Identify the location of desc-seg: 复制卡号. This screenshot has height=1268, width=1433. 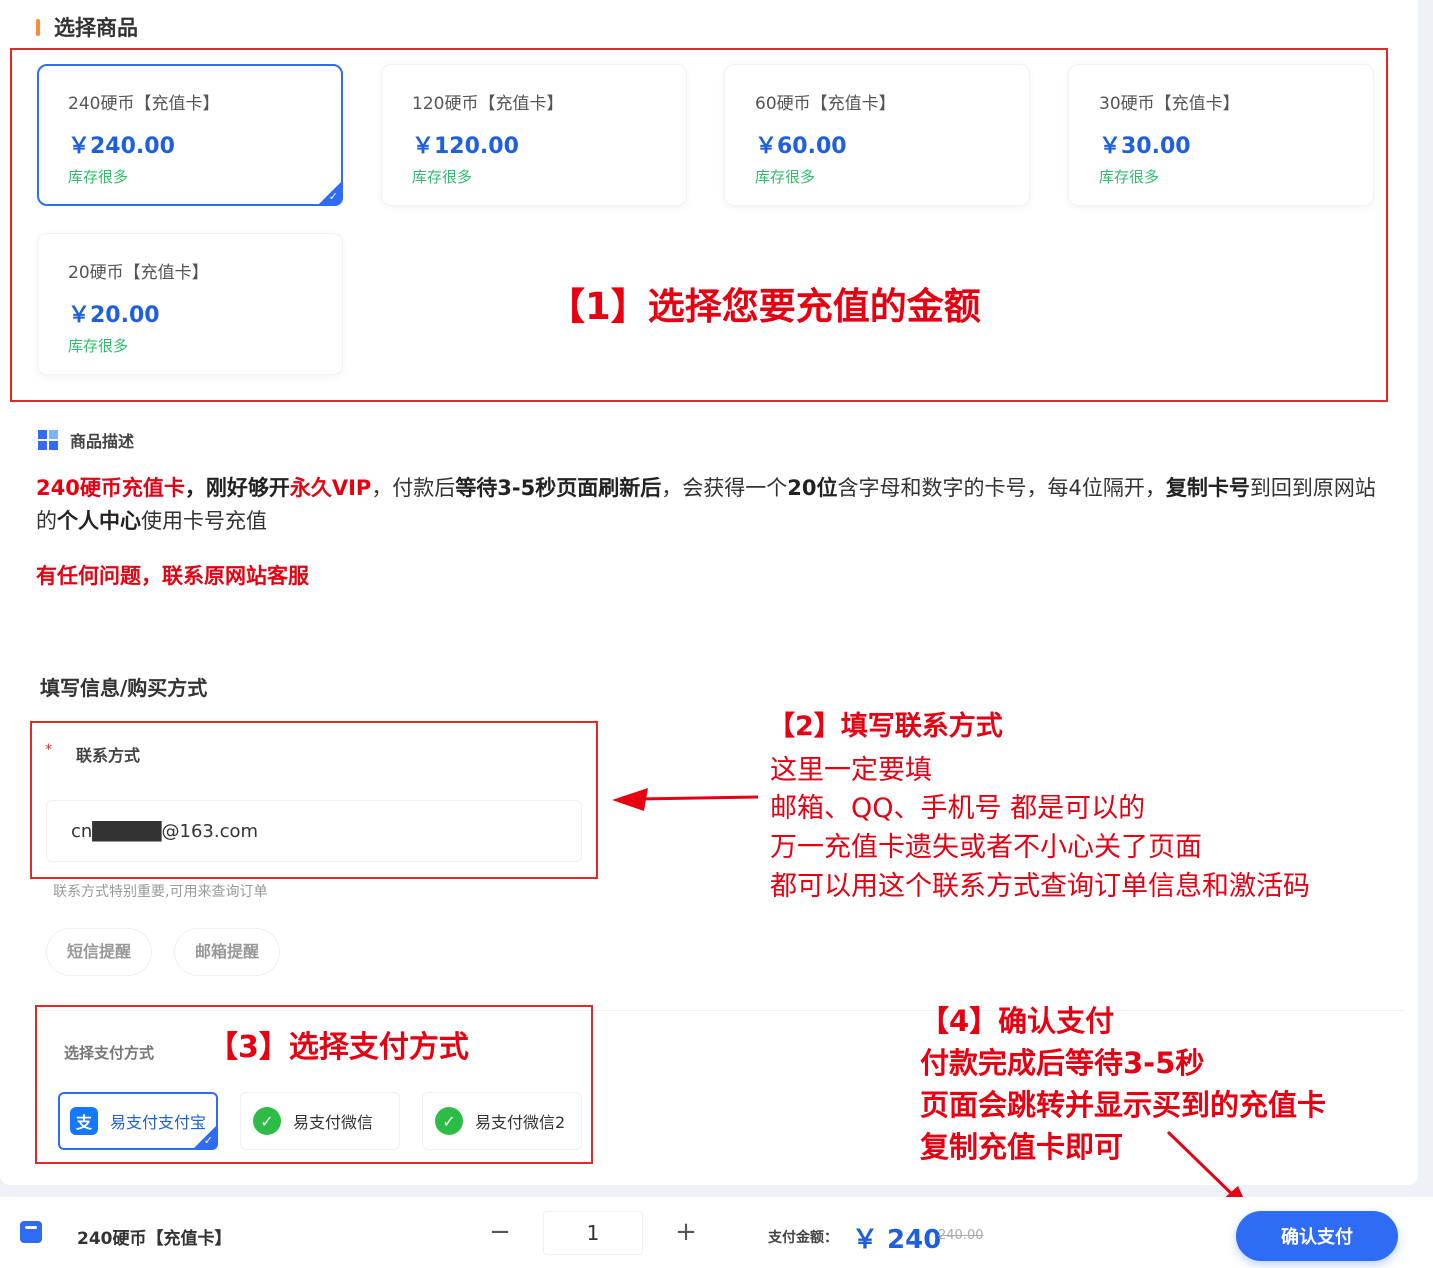
(1207, 488).